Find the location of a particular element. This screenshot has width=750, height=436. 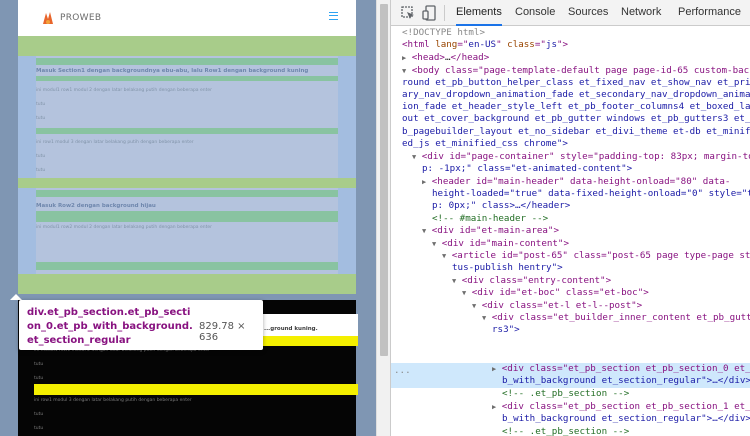

row-padding-left is located at coordinates (27, 165).